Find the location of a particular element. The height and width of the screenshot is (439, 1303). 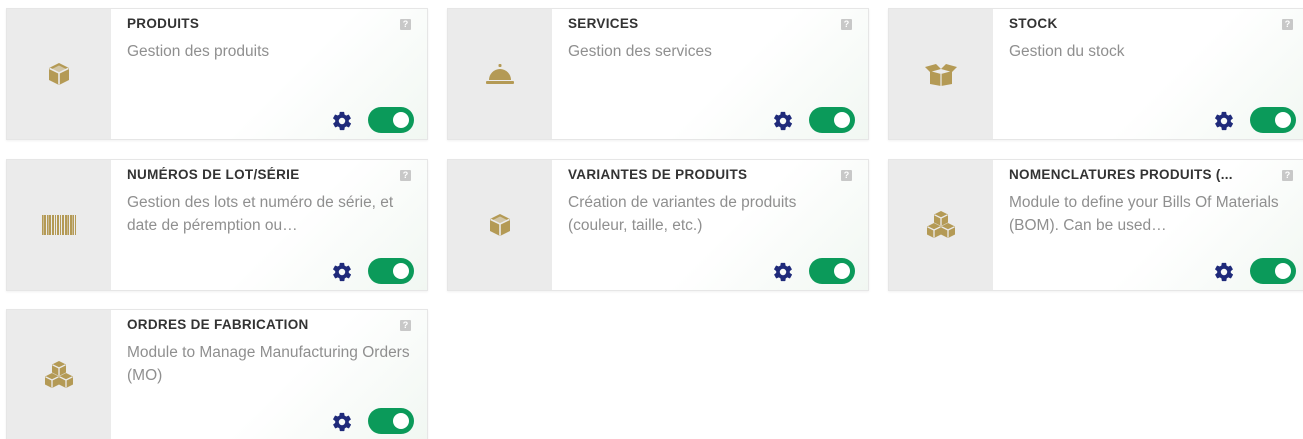

module-card: SERVICES ? Gestion des services is located at coordinates (658, 74).